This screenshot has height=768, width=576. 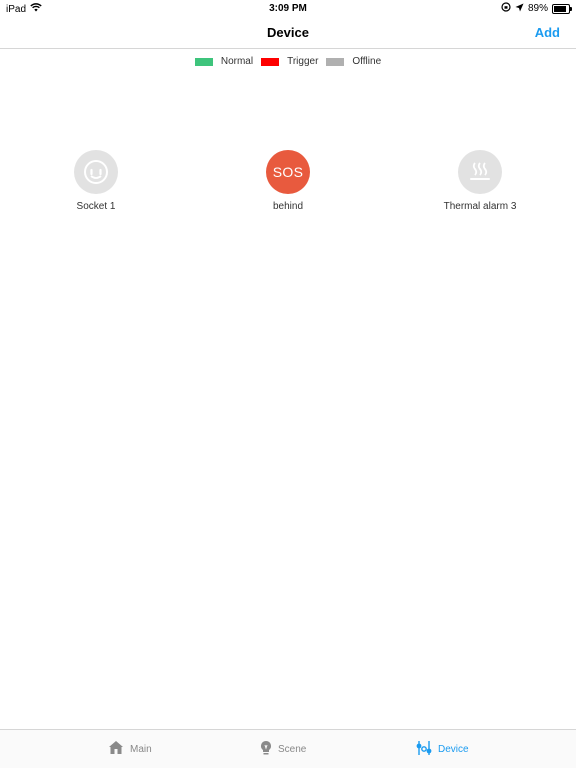 I want to click on socket-icon, so click(x=96, y=172).